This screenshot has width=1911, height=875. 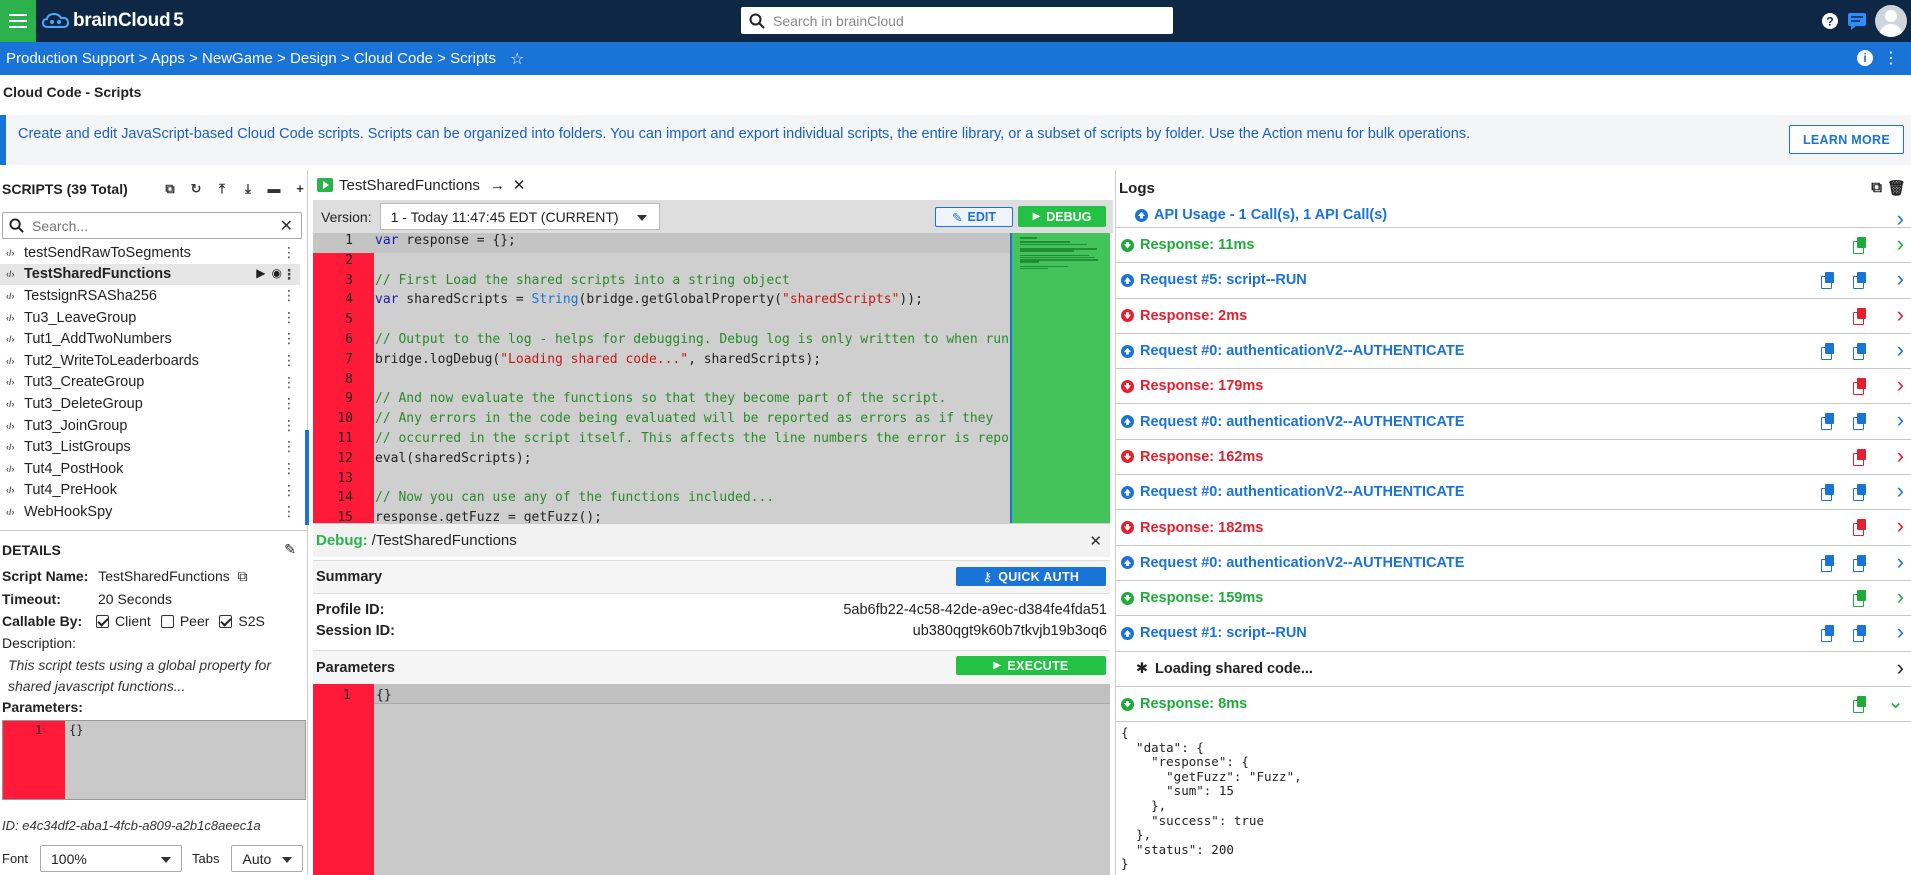 I want to click on global-search-input, so click(x=963, y=20).